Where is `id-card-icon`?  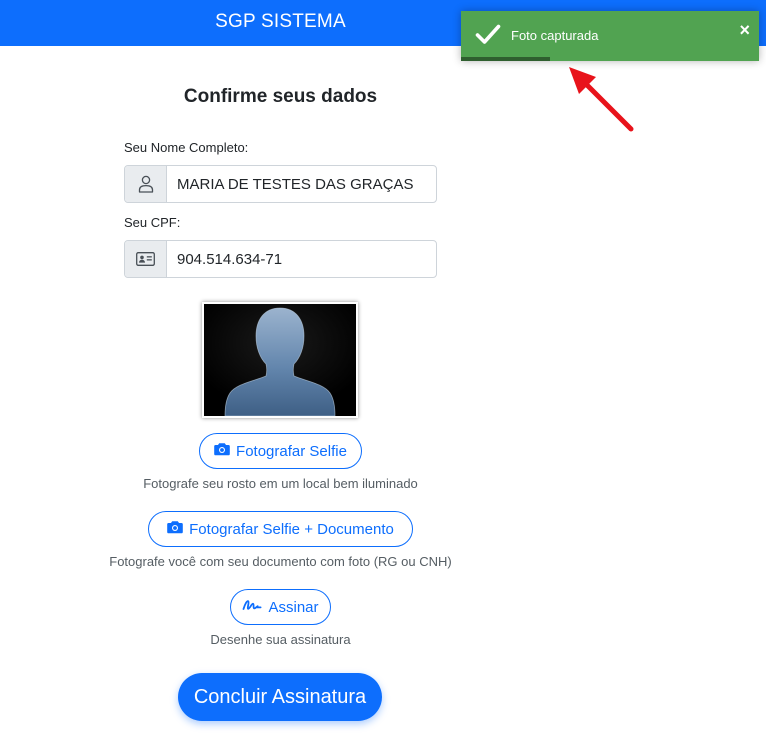
id-card-icon is located at coordinates (146, 259).